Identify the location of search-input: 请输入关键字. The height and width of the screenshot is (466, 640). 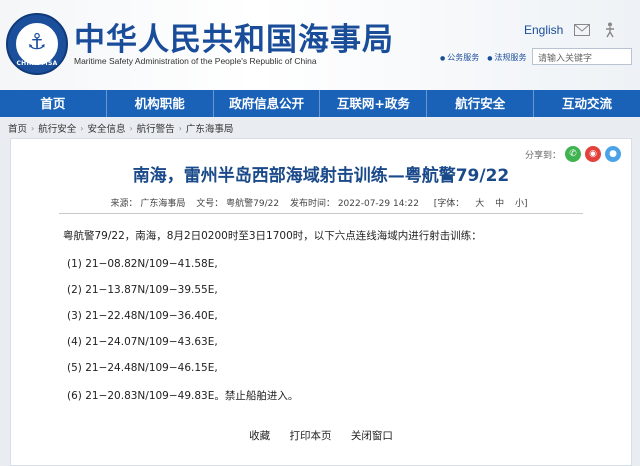
(582, 56).